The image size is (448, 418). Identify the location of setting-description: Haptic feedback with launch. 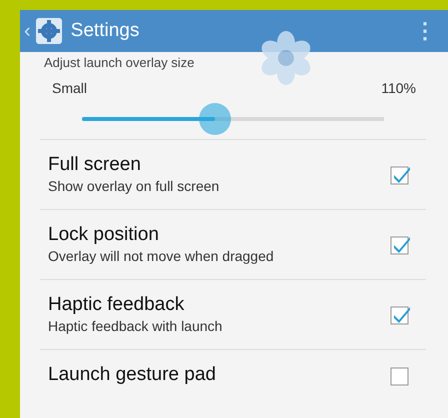
(136, 326).